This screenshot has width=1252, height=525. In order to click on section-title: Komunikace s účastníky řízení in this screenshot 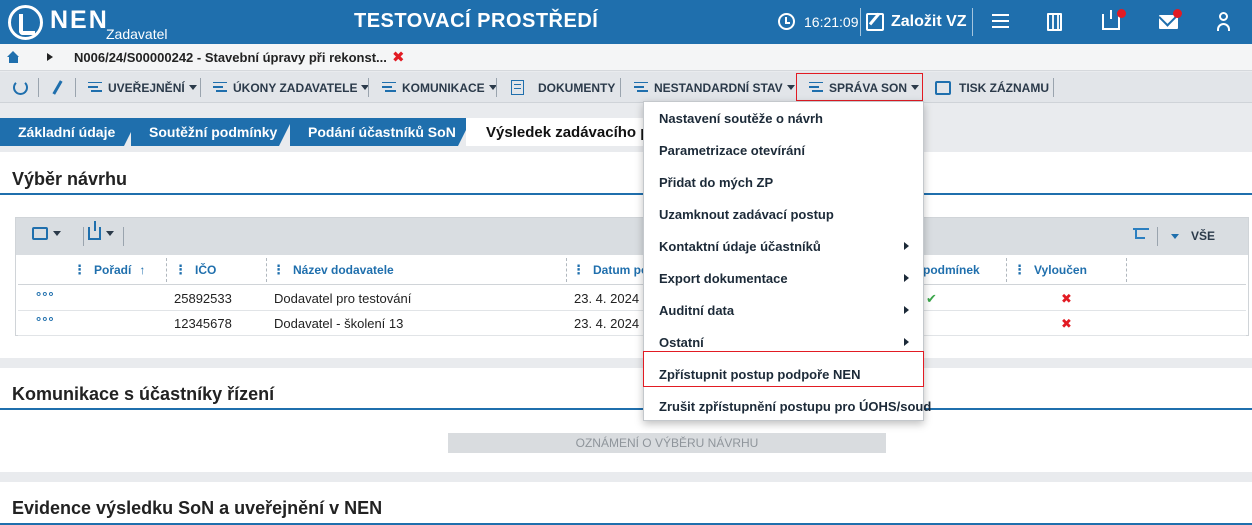, I will do `click(143, 394)`.